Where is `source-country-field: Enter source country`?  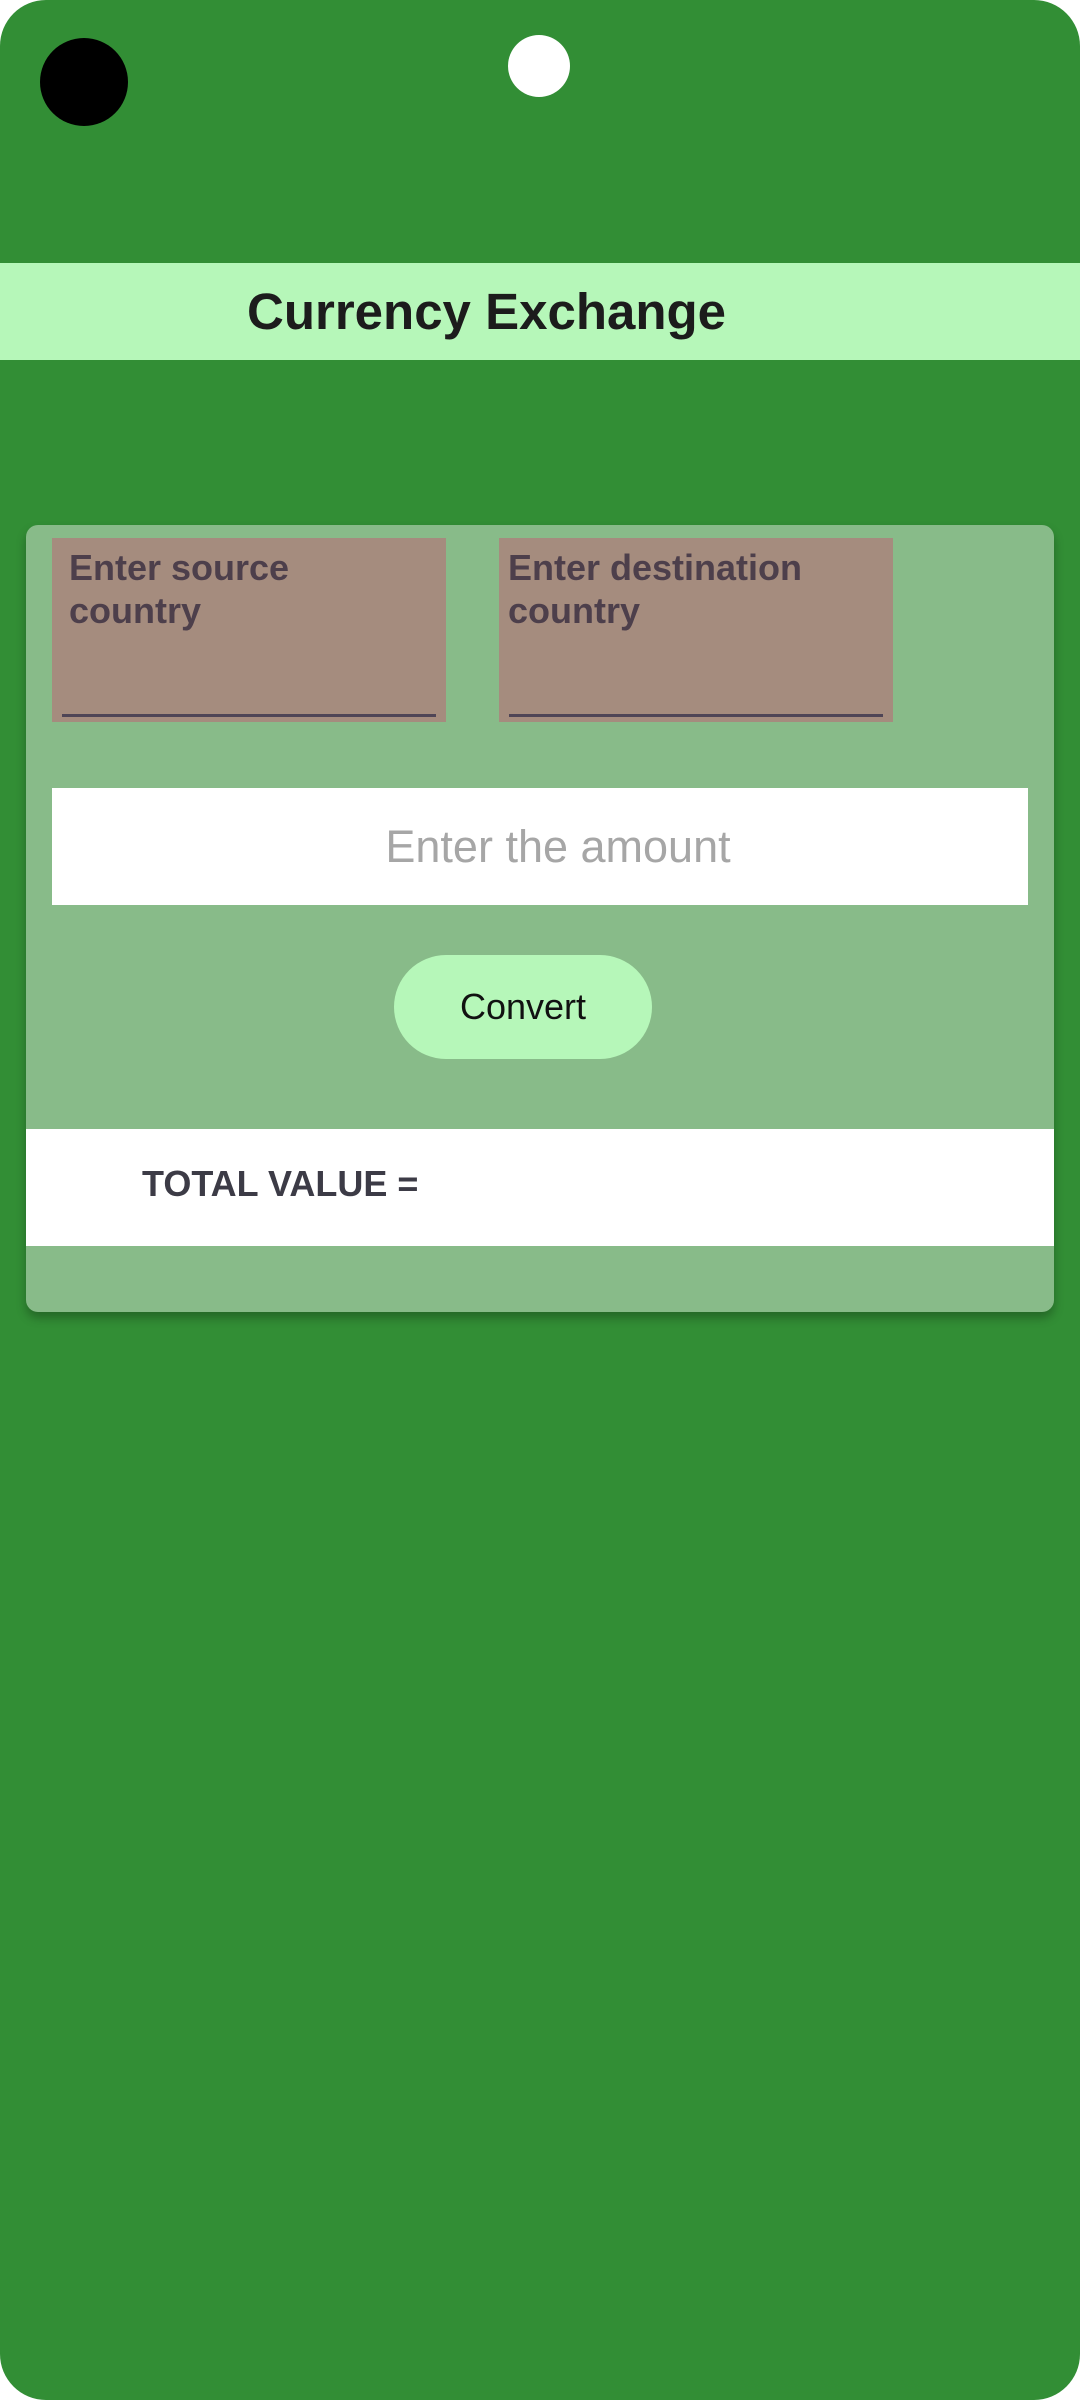
source-country-field: Enter source country is located at coordinates (249, 630).